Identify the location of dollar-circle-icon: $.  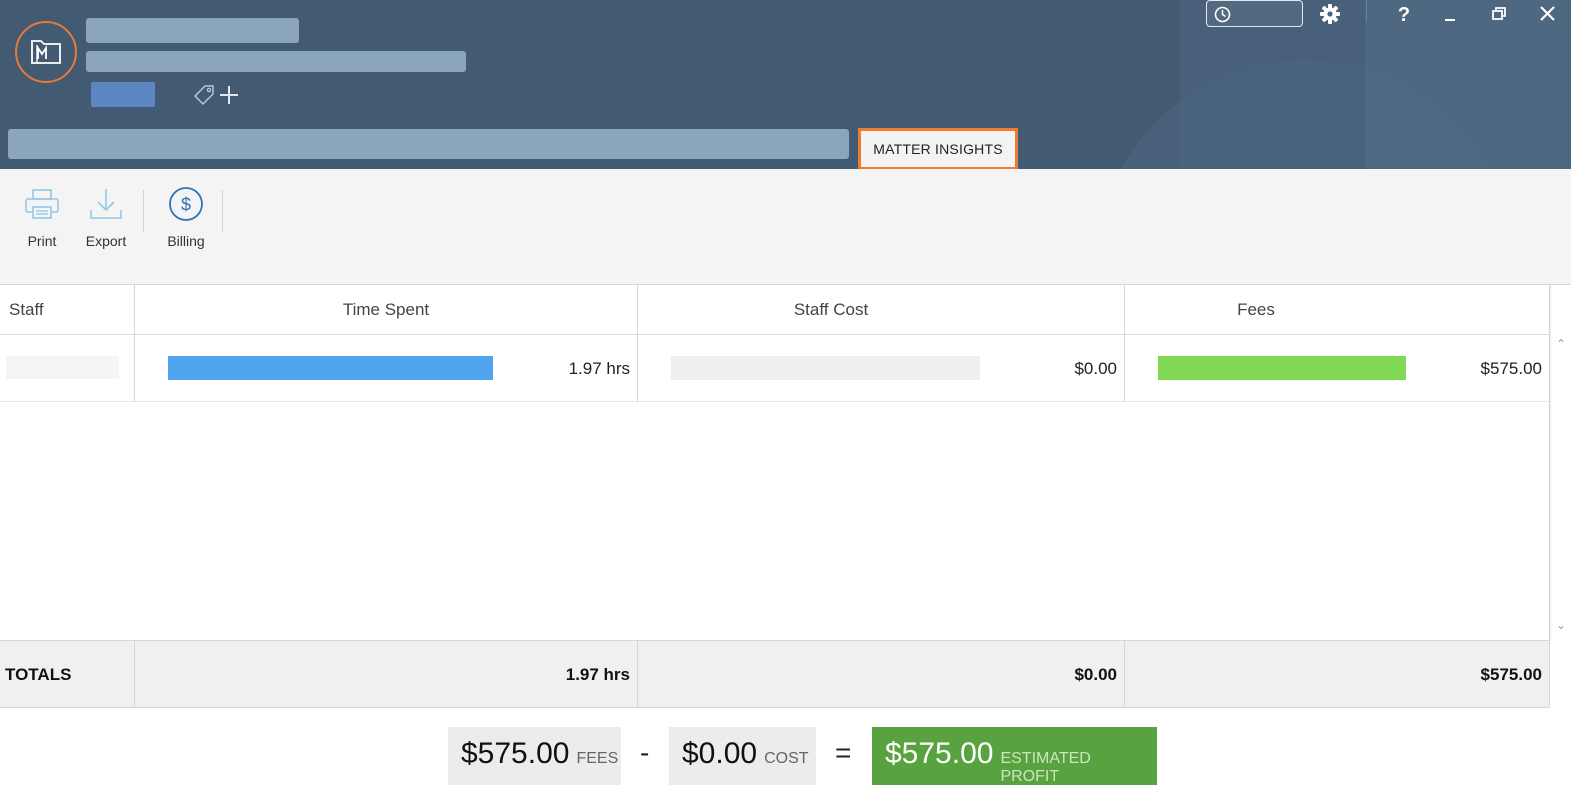
(186, 204).